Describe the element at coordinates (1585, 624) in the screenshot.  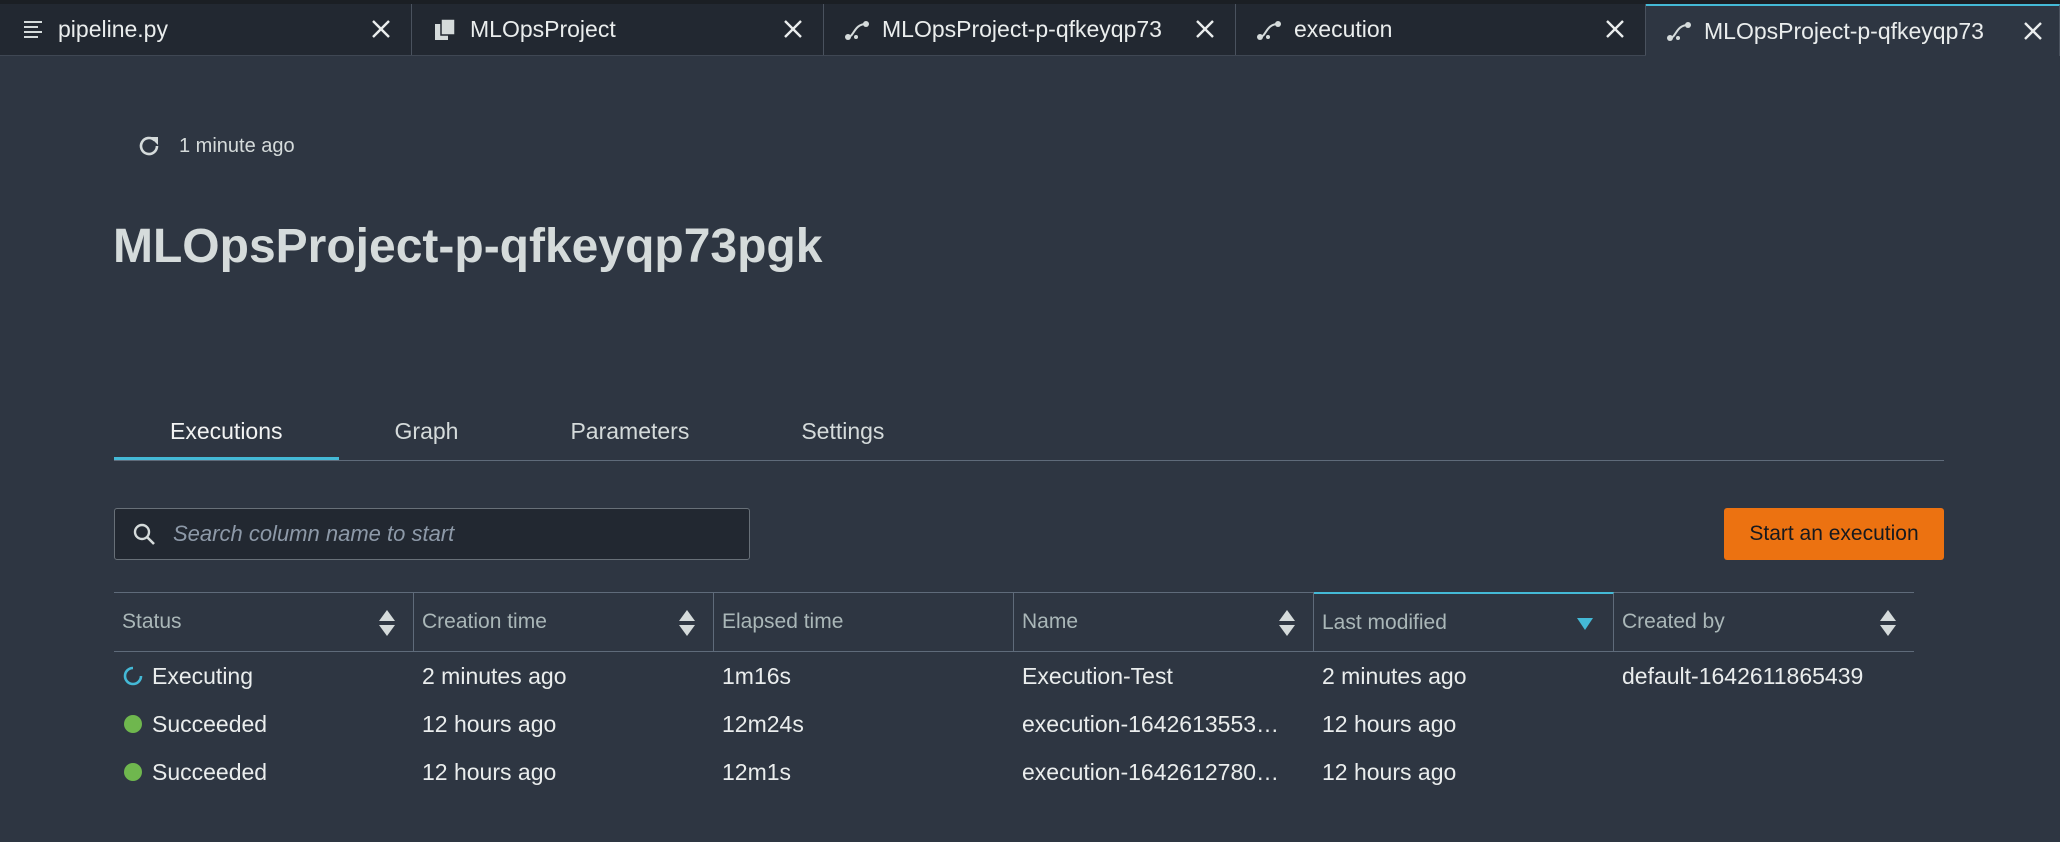
I see `sort-descending-icon` at that location.